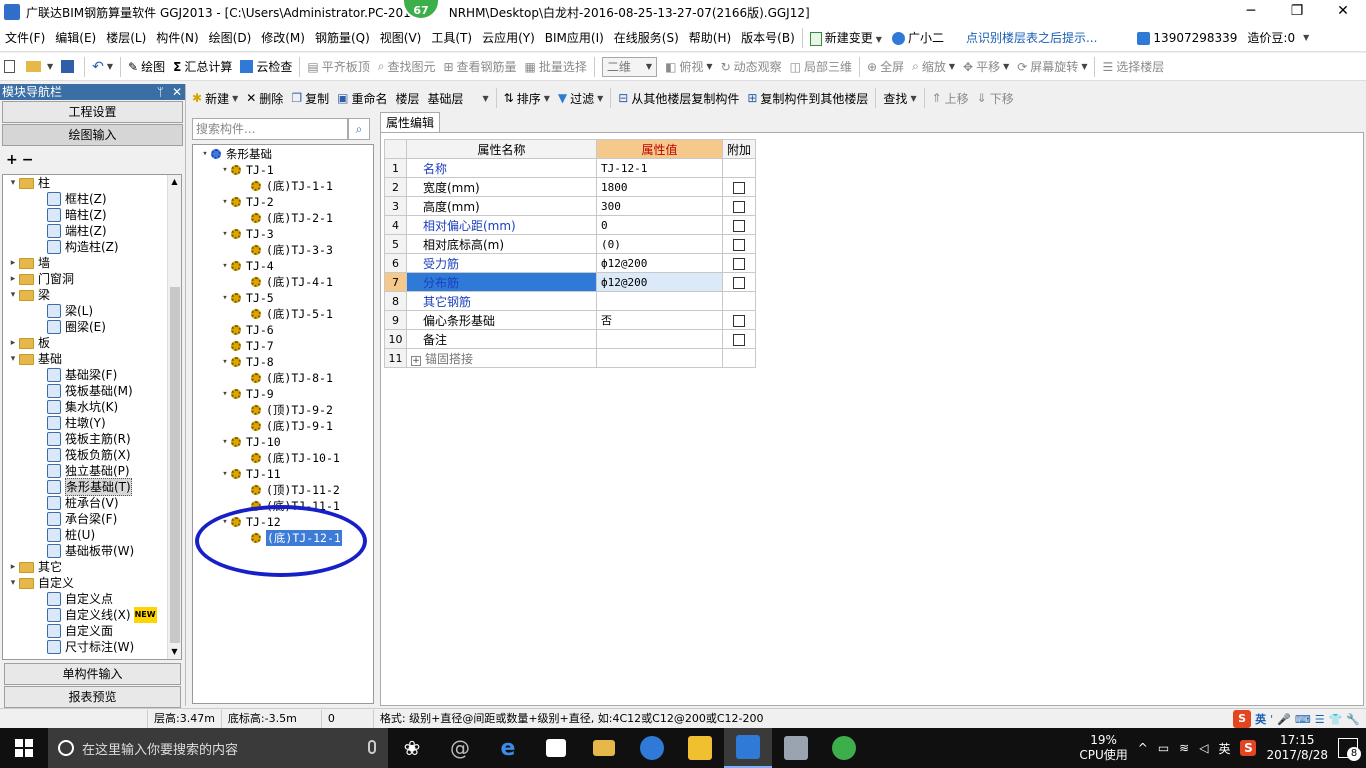 The height and width of the screenshot is (768, 1366). What do you see at coordinates (266, 67) in the screenshot?
I see `cloud-check-button: 云检查` at bounding box center [266, 67].